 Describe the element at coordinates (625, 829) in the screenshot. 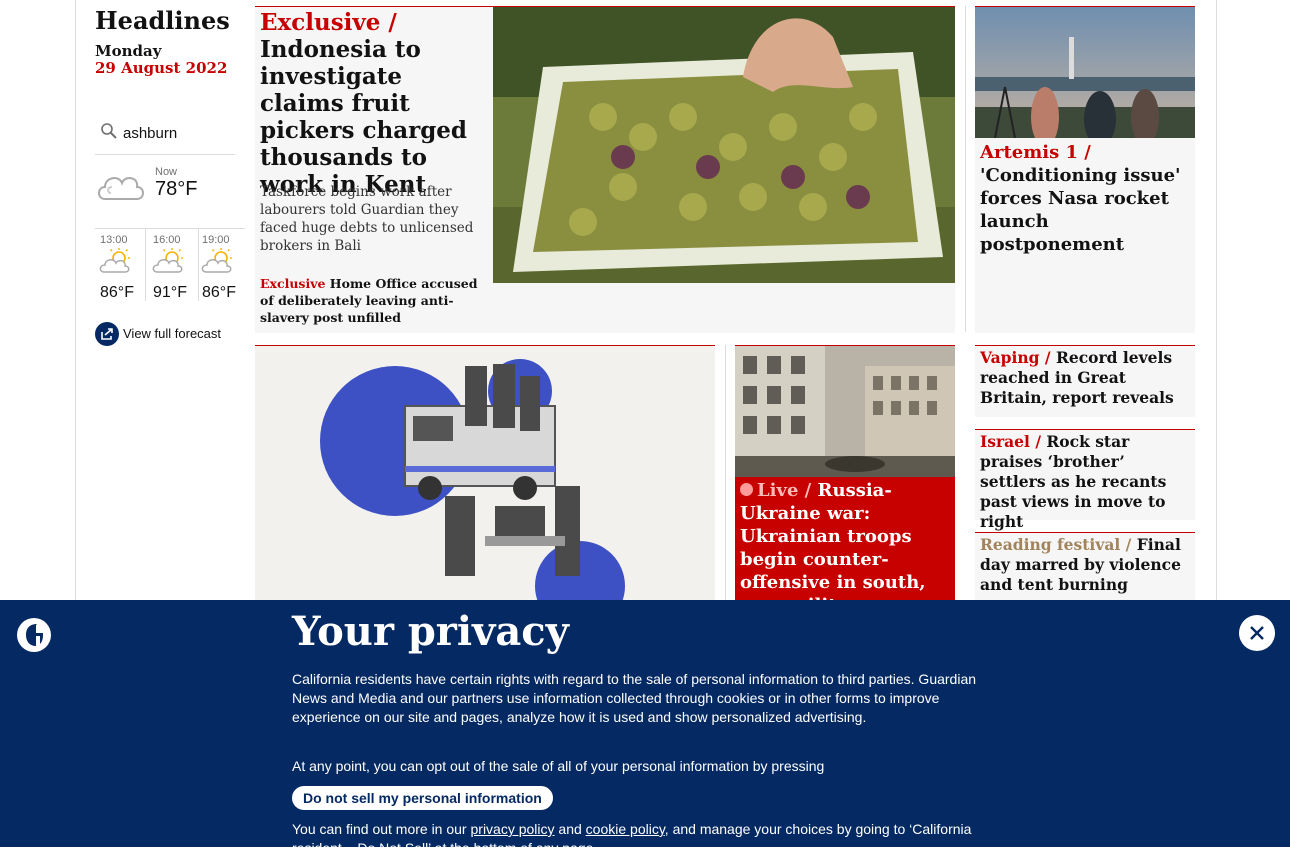

I see `cookie-policy-link: cookie policy` at that location.